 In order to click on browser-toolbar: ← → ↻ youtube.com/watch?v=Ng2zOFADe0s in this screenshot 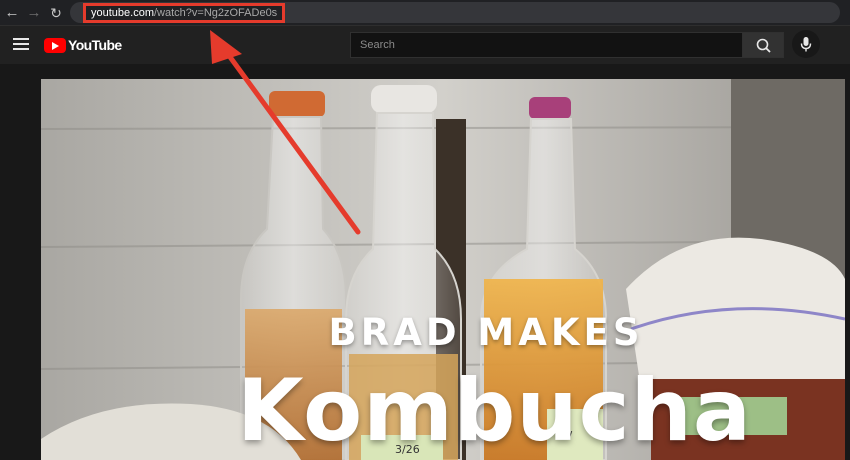, I will do `click(425, 13)`.